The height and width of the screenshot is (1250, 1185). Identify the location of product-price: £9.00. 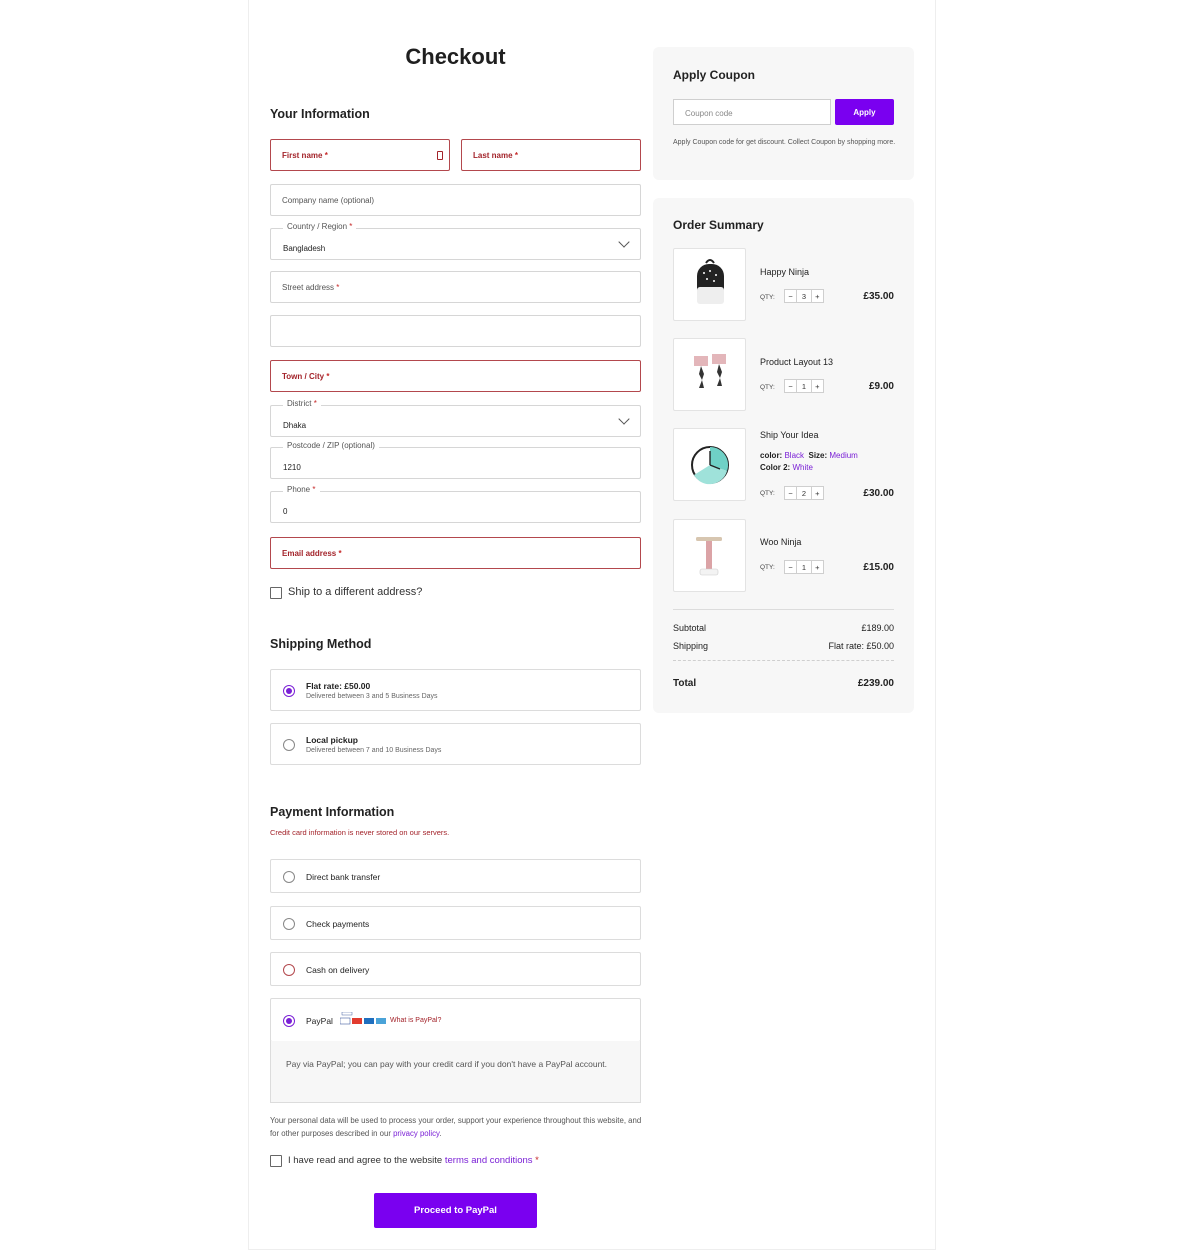
(881, 386).